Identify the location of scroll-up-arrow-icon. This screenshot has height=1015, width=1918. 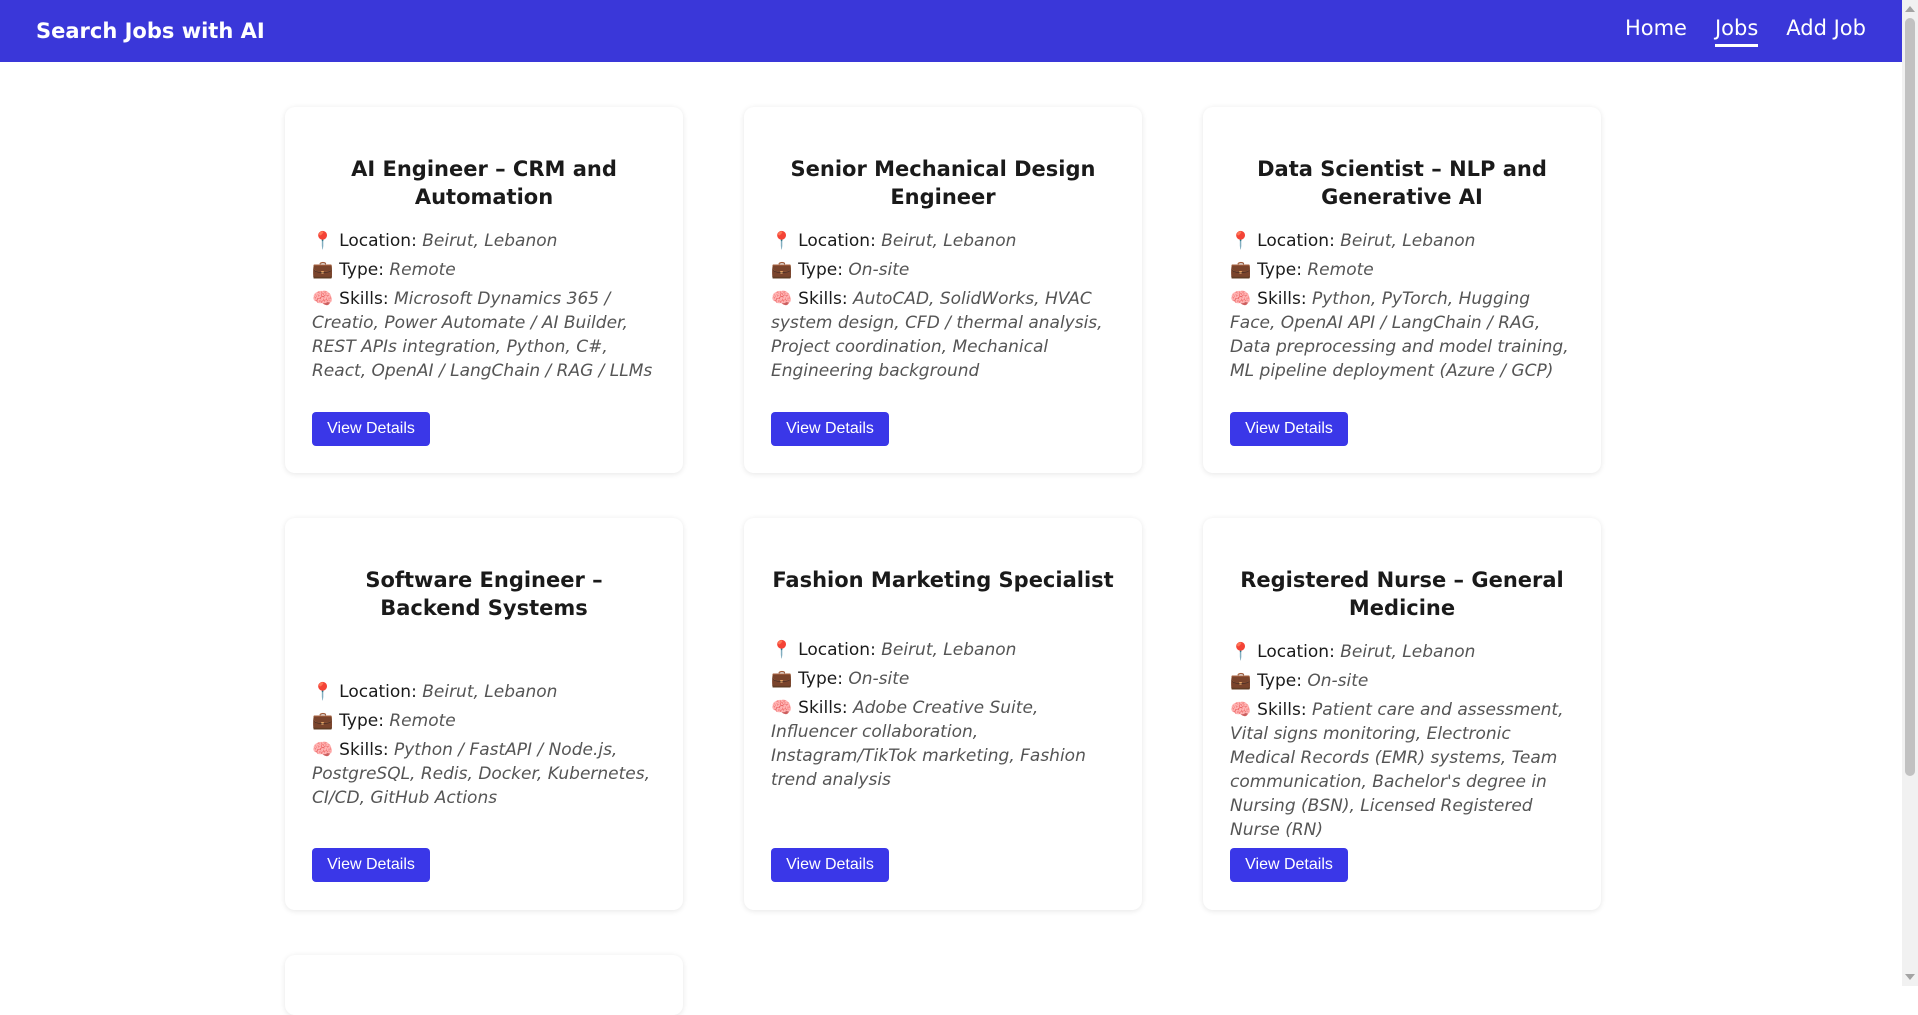
(1910, 9).